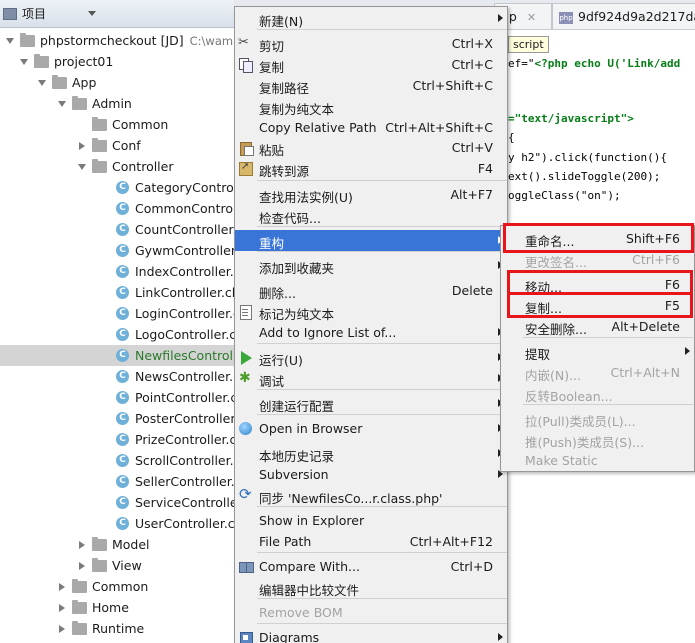  What do you see at coordinates (117, 439) in the screenshot?
I see `tree-file-item: C PrizeController.cla` at bounding box center [117, 439].